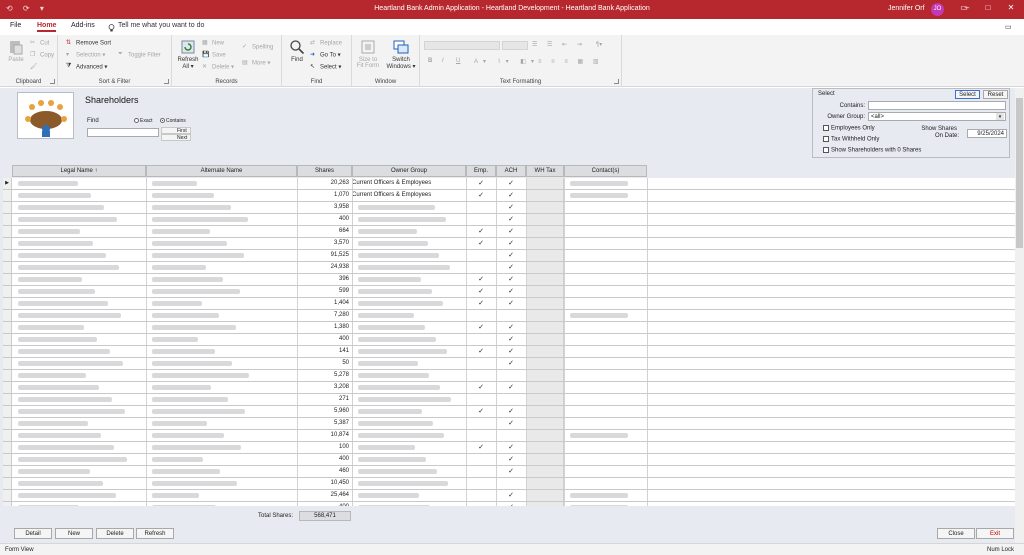 The height and width of the screenshot is (555, 1024). What do you see at coordinates (218, 67) in the screenshot?
I see `delete-record-button: ✕ Delete ▾` at bounding box center [218, 67].